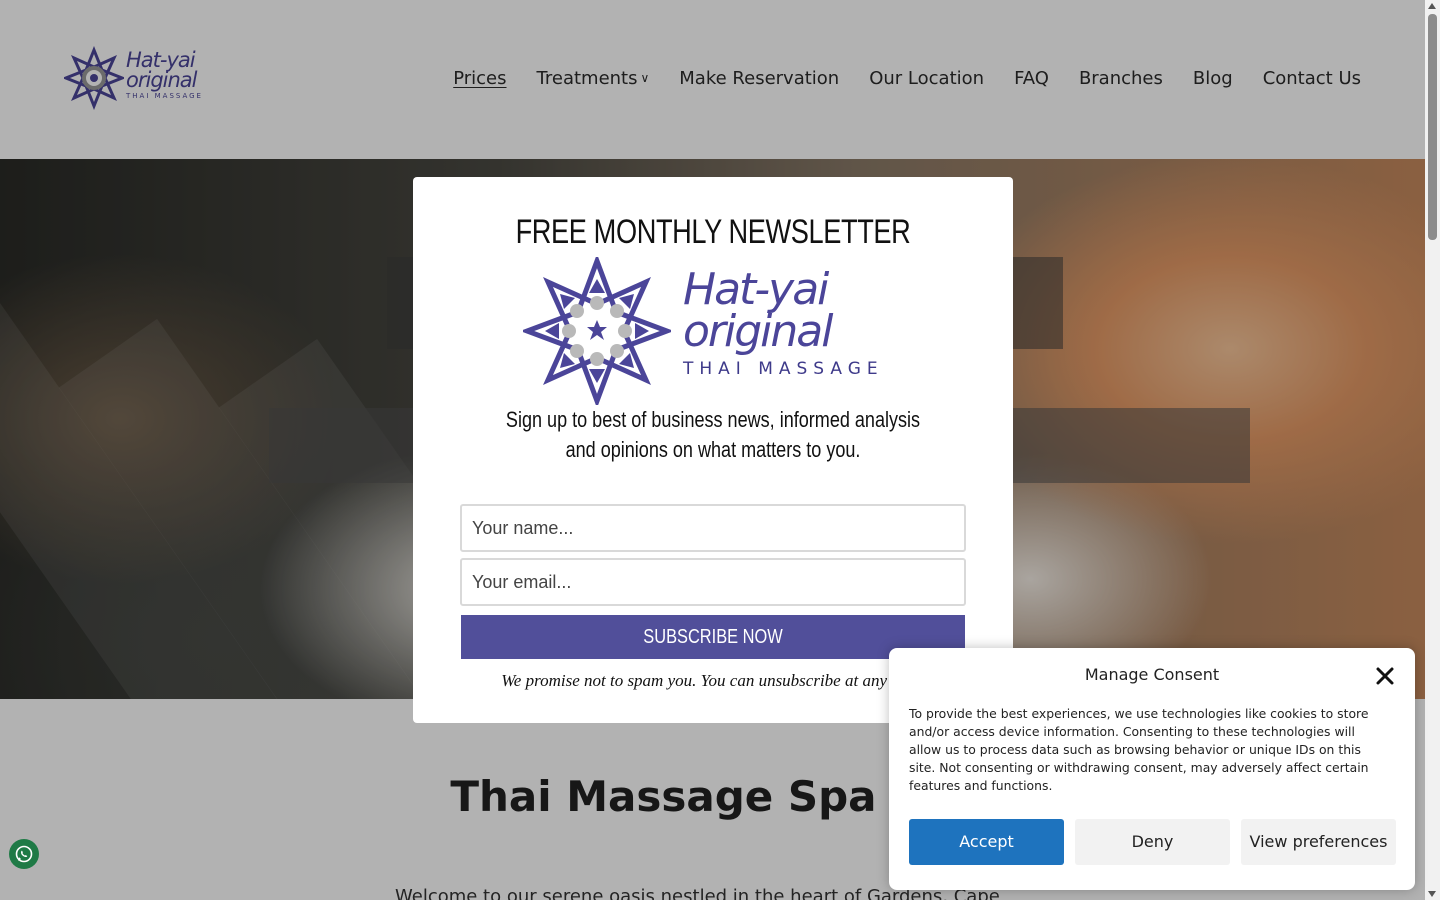 This screenshot has width=1440, height=900. Describe the element at coordinates (713, 582) in the screenshot. I see `email-input` at that location.